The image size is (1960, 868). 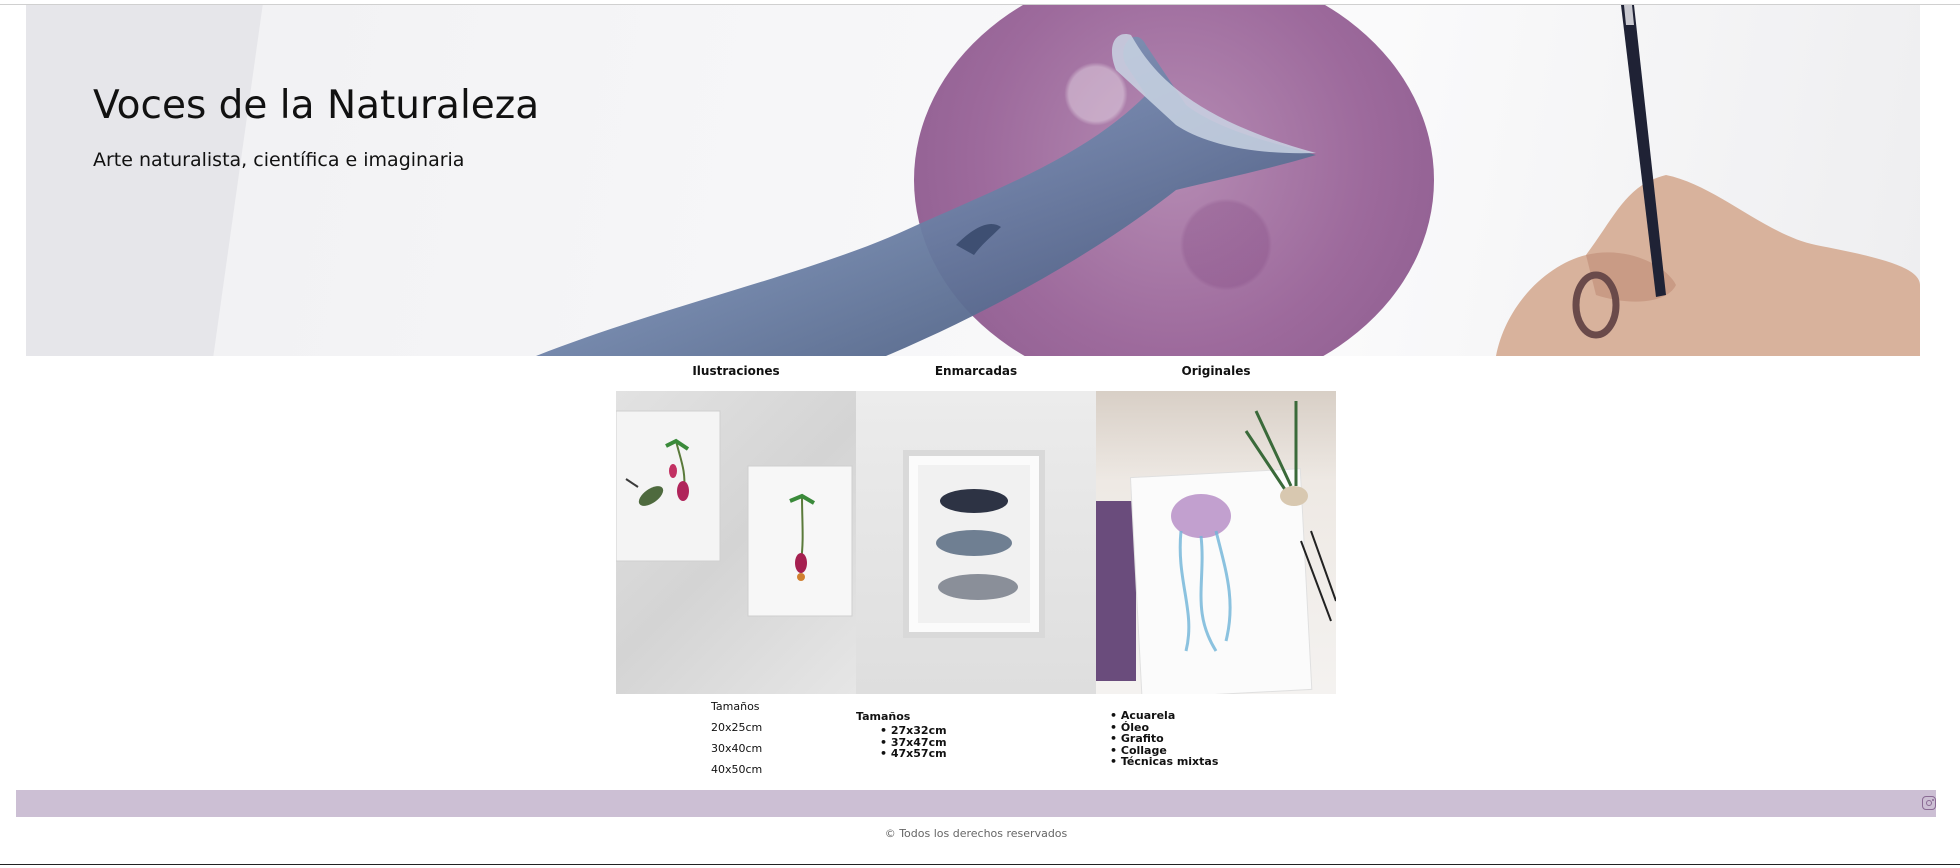 What do you see at coordinates (1216, 371) in the screenshot?
I see `heading-originales: Originales` at bounding box center [1216, 371].